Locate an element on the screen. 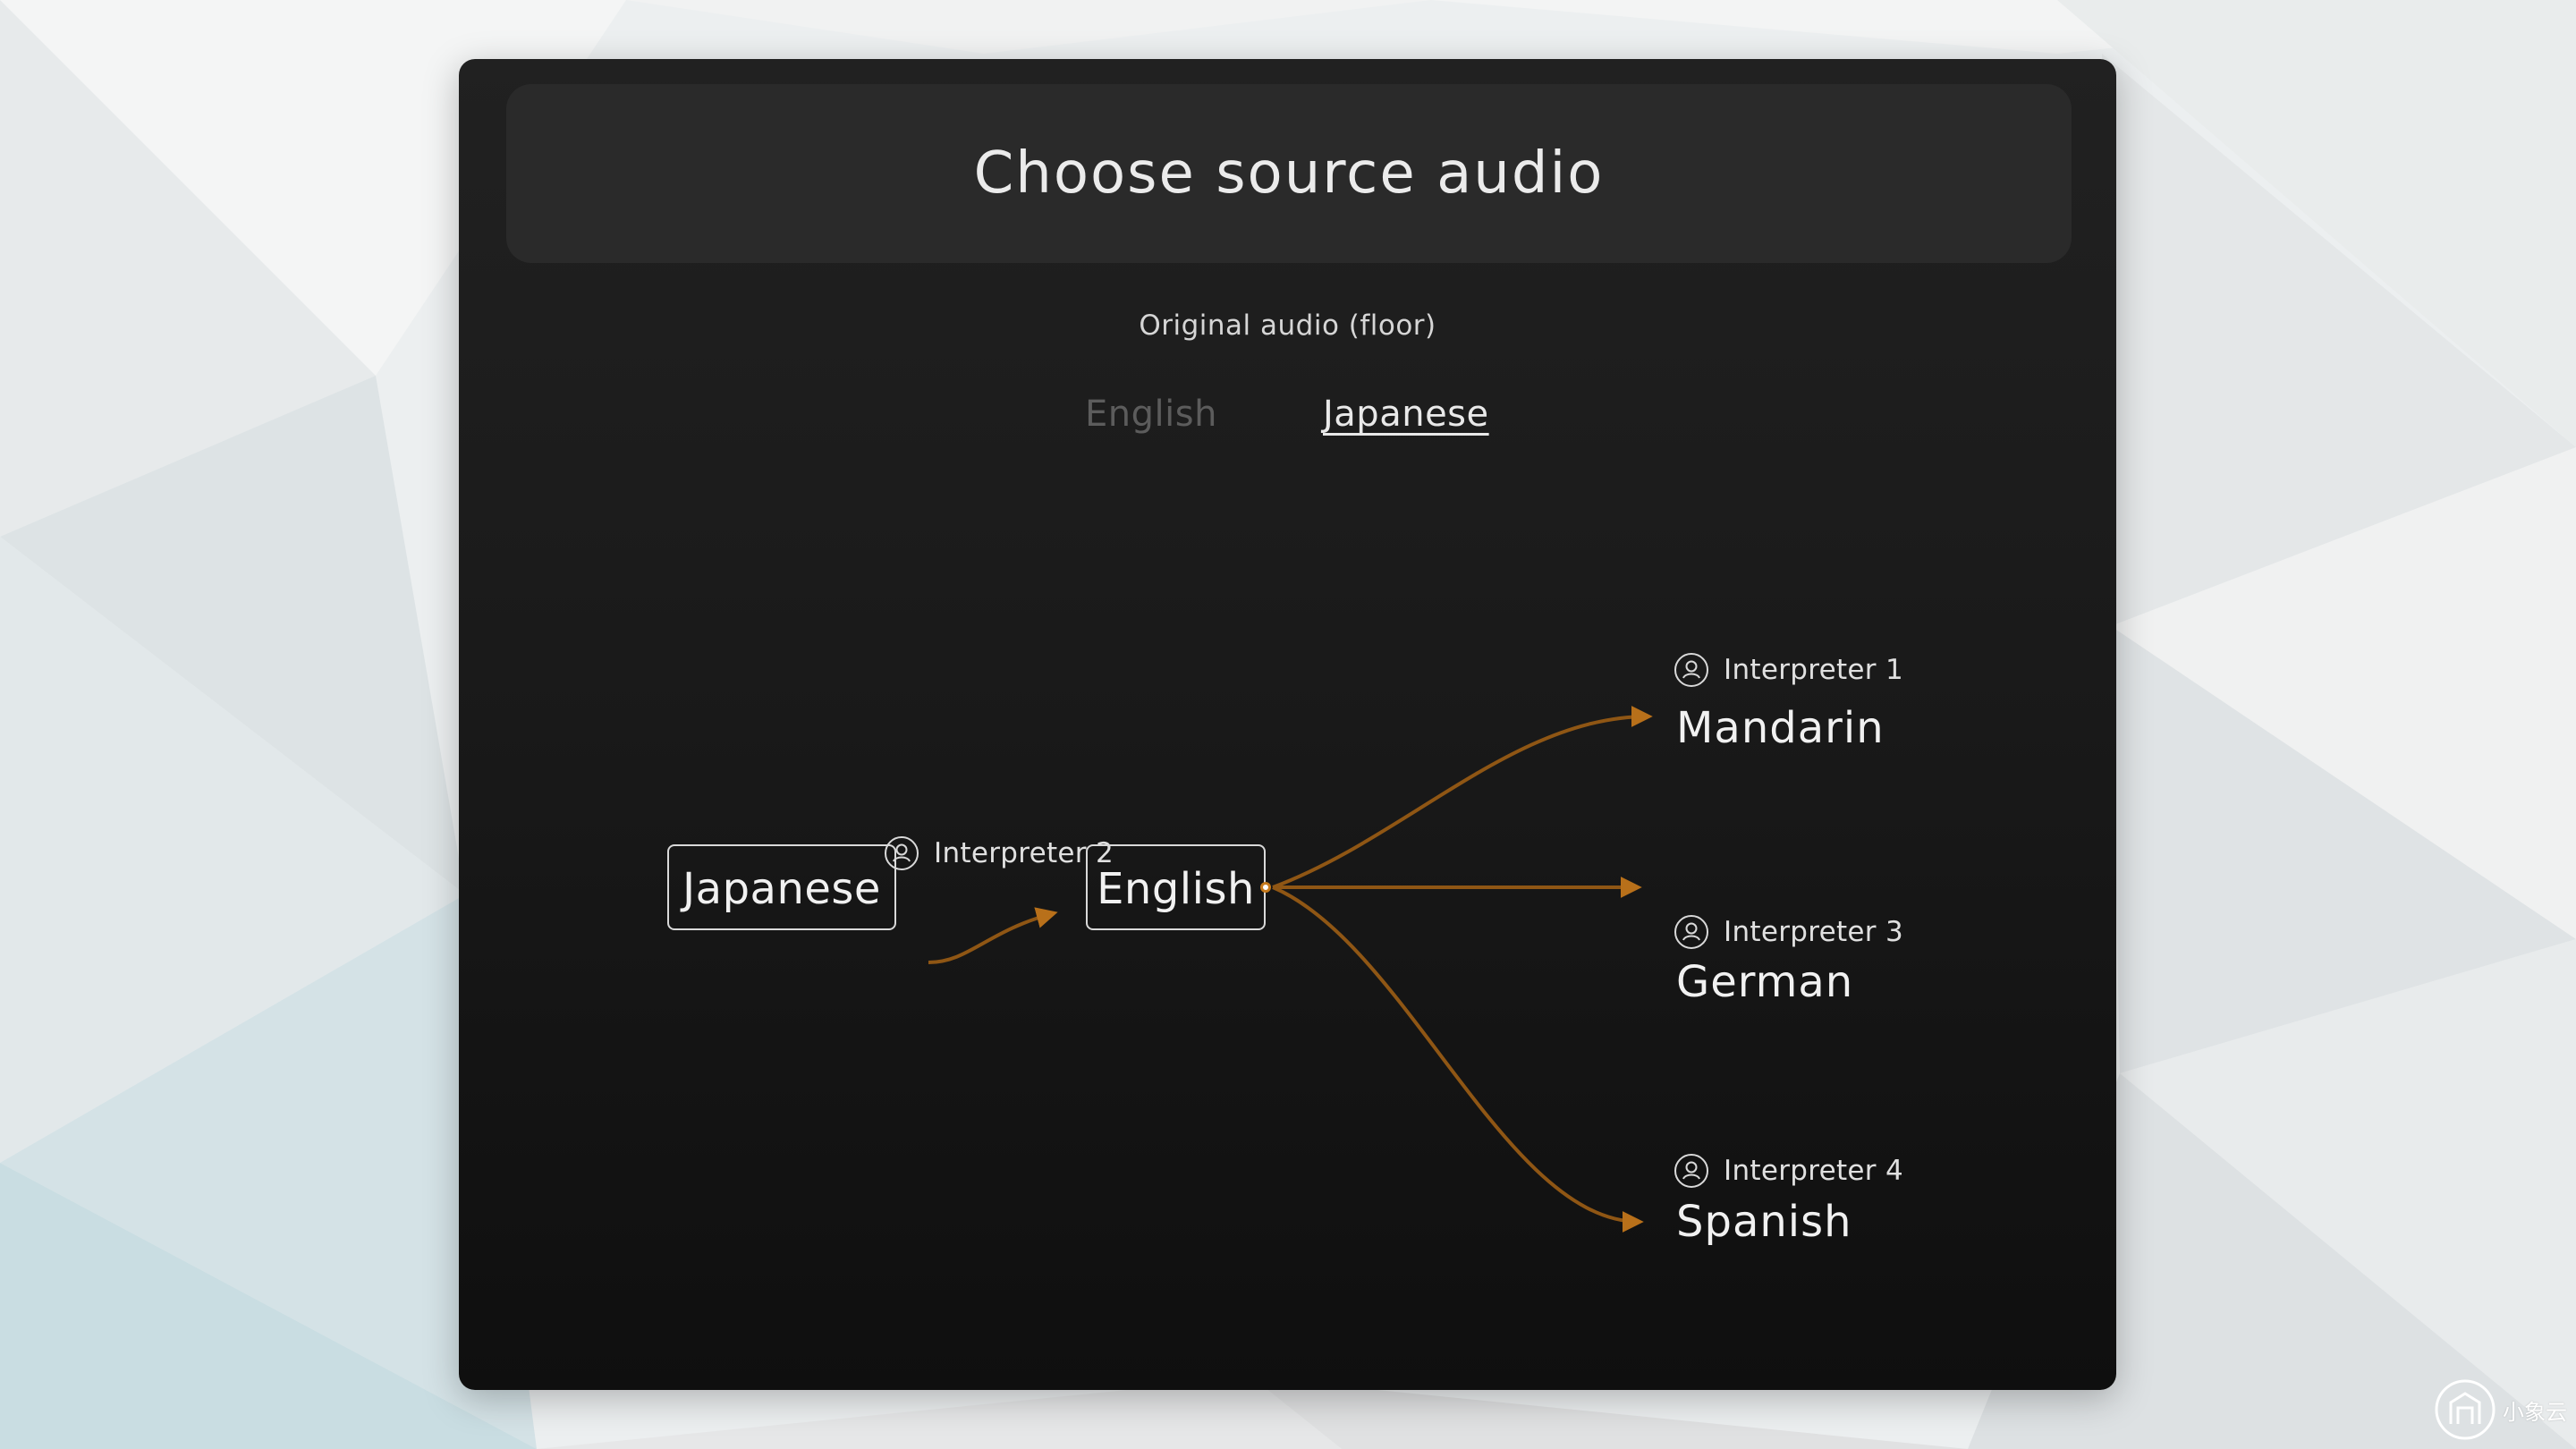 The height and width of the screenshot is (1449, 2576). page-title: Choose source audio is located at coordinates (1289, 173).